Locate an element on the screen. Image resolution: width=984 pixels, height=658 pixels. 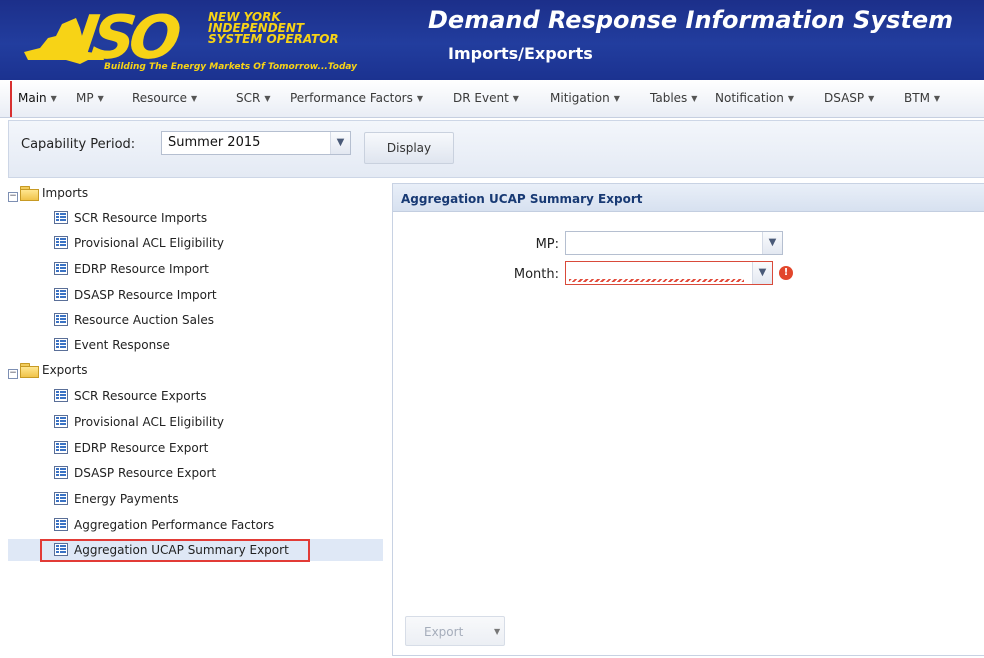
tree-item: Aggregation Performance Factors is located at coordinates (164, 526).